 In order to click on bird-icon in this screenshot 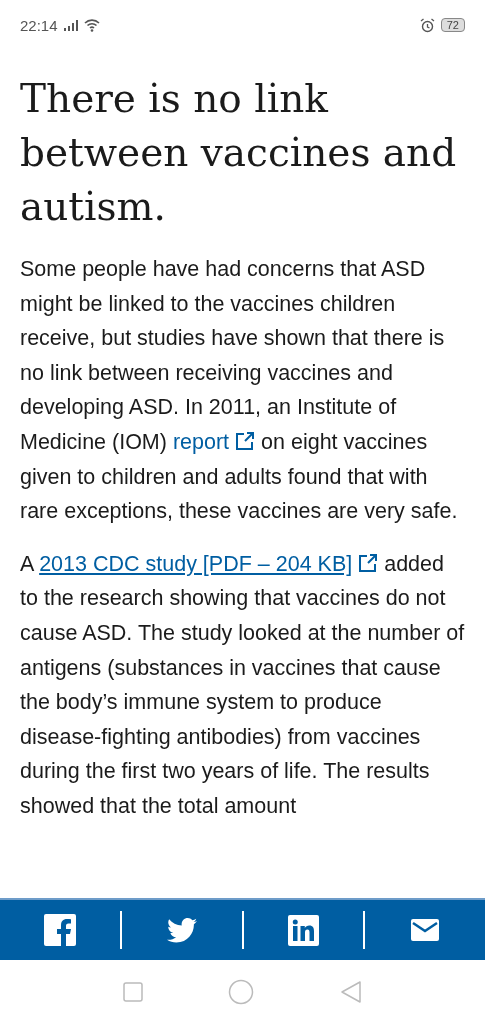, I will do `click(181, 930)`.